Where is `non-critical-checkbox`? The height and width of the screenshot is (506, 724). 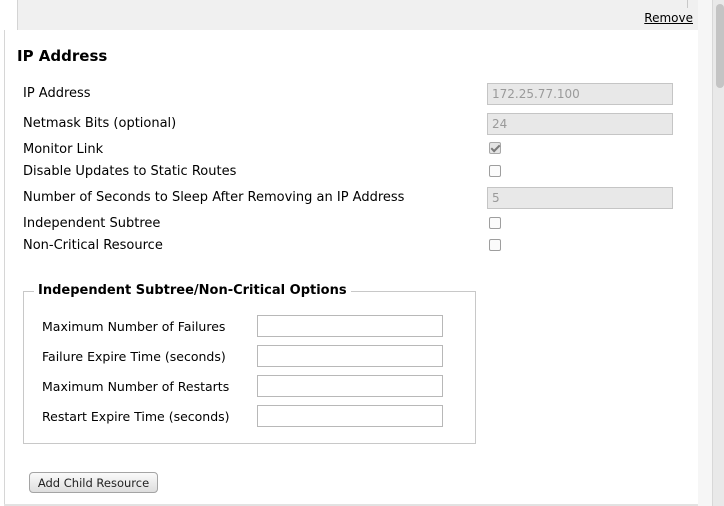
non-critical-checkbox is located at coordinates (495, 245).